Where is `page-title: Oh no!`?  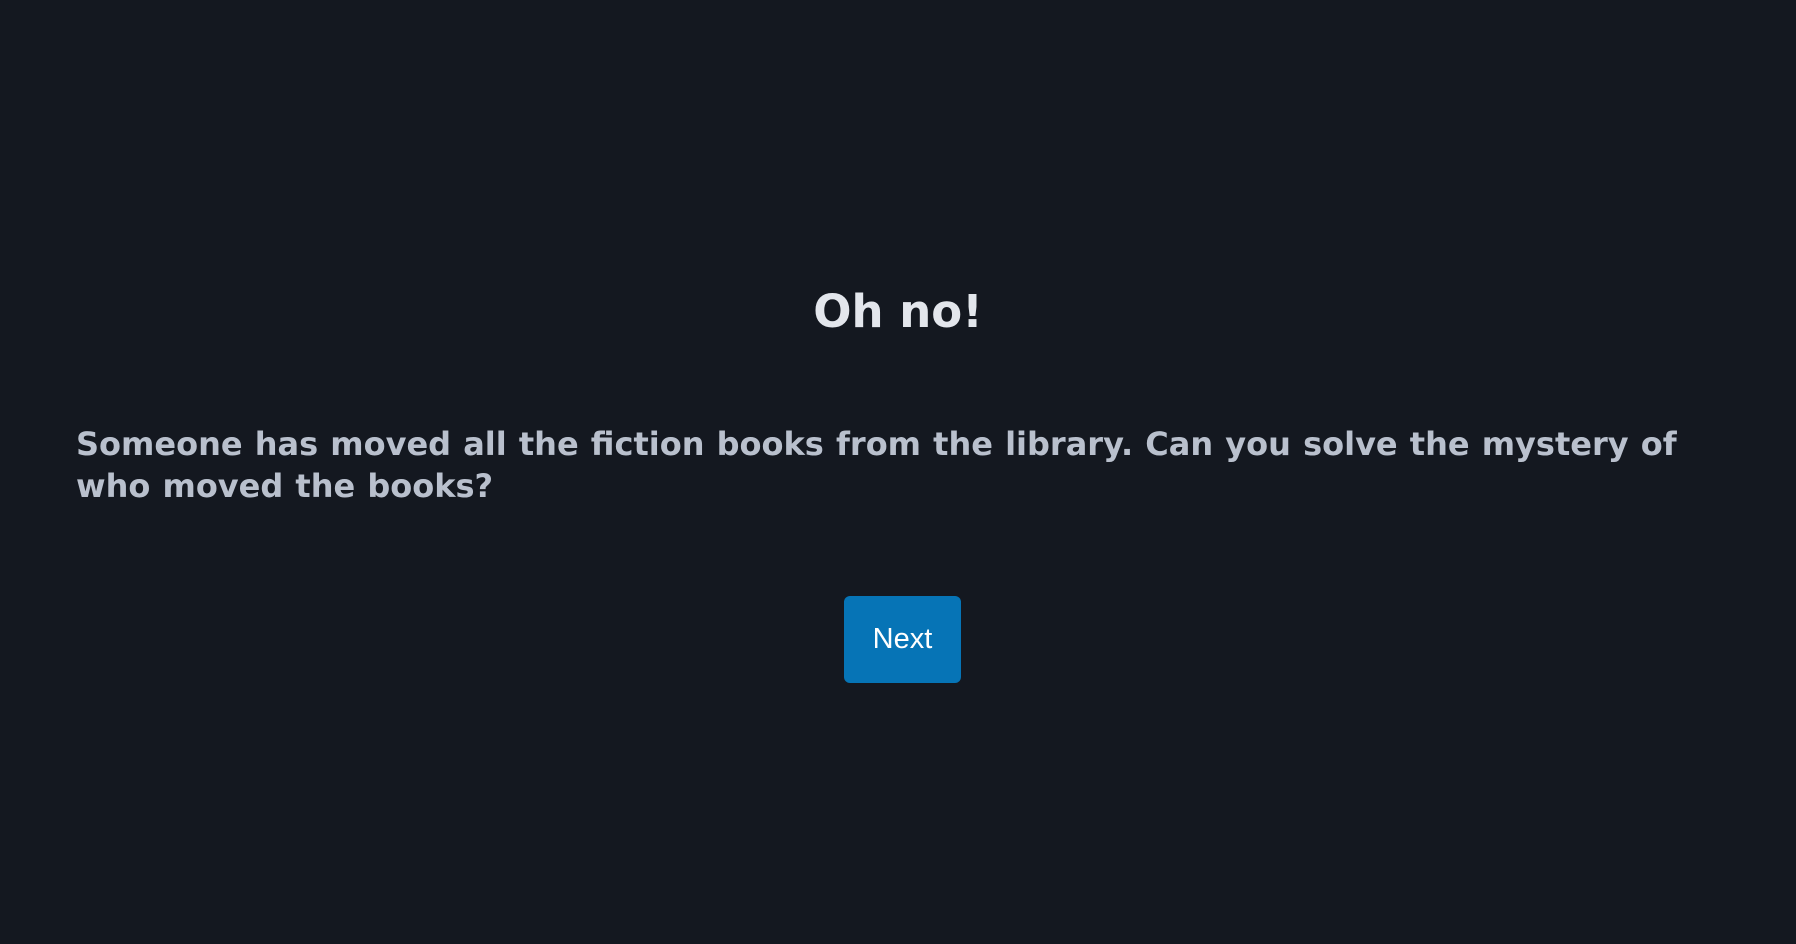
page-title: Oh no! is located at coordinates (898, 311).